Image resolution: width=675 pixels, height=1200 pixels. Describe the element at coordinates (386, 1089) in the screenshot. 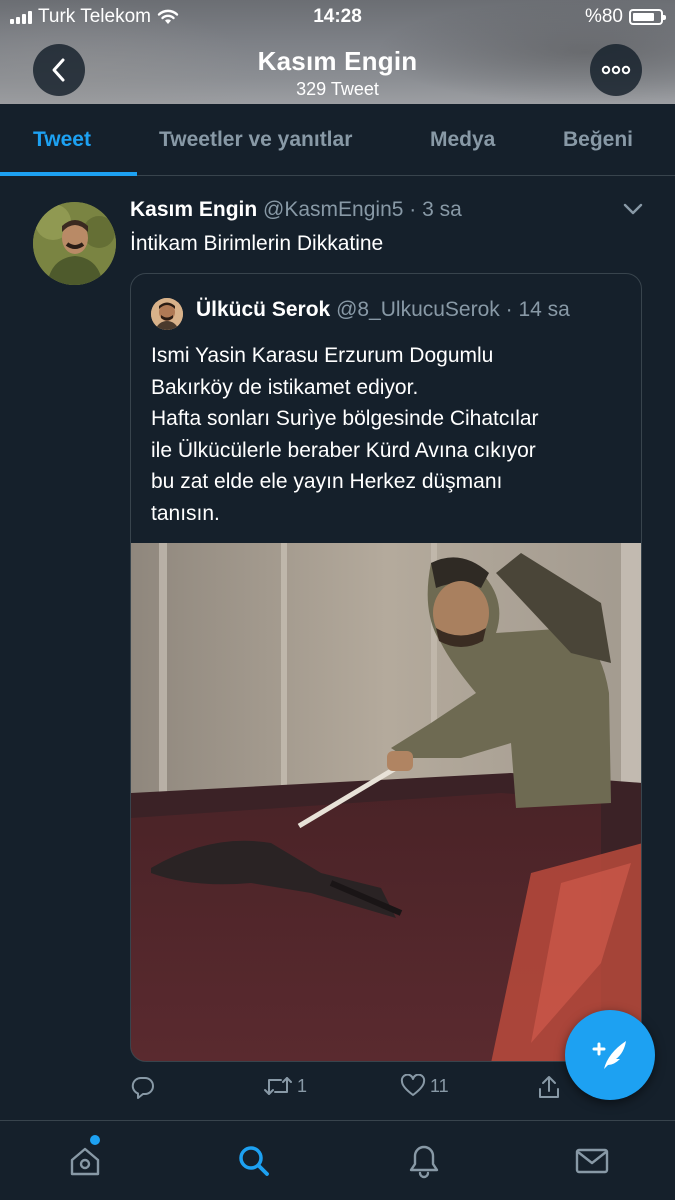

I see `tweet-actions: 1 11` at that location.